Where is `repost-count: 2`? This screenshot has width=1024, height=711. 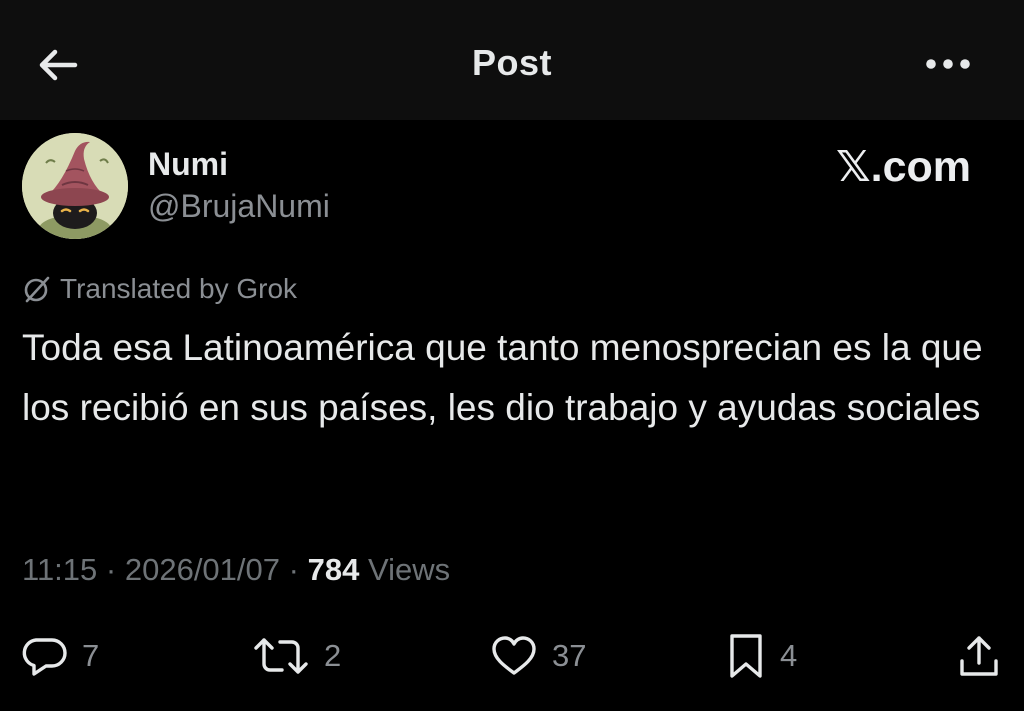
repost-count: 2 is located at coordinates (333, 655).